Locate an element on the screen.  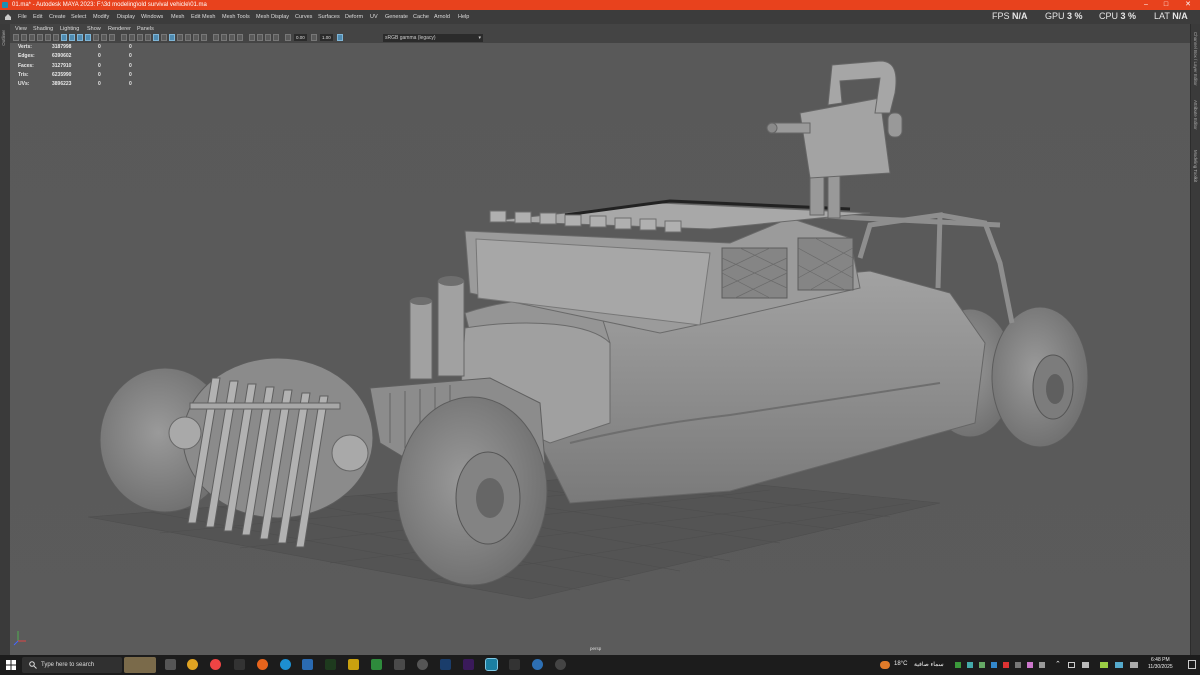
gamma-field: 1.00 is located at coordinates (326, 37).